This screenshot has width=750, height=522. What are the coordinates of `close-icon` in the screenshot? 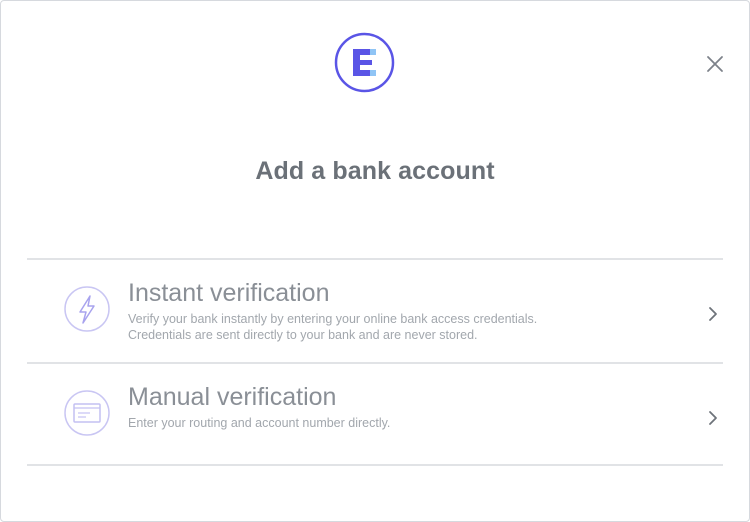 It's located at (715, 64).